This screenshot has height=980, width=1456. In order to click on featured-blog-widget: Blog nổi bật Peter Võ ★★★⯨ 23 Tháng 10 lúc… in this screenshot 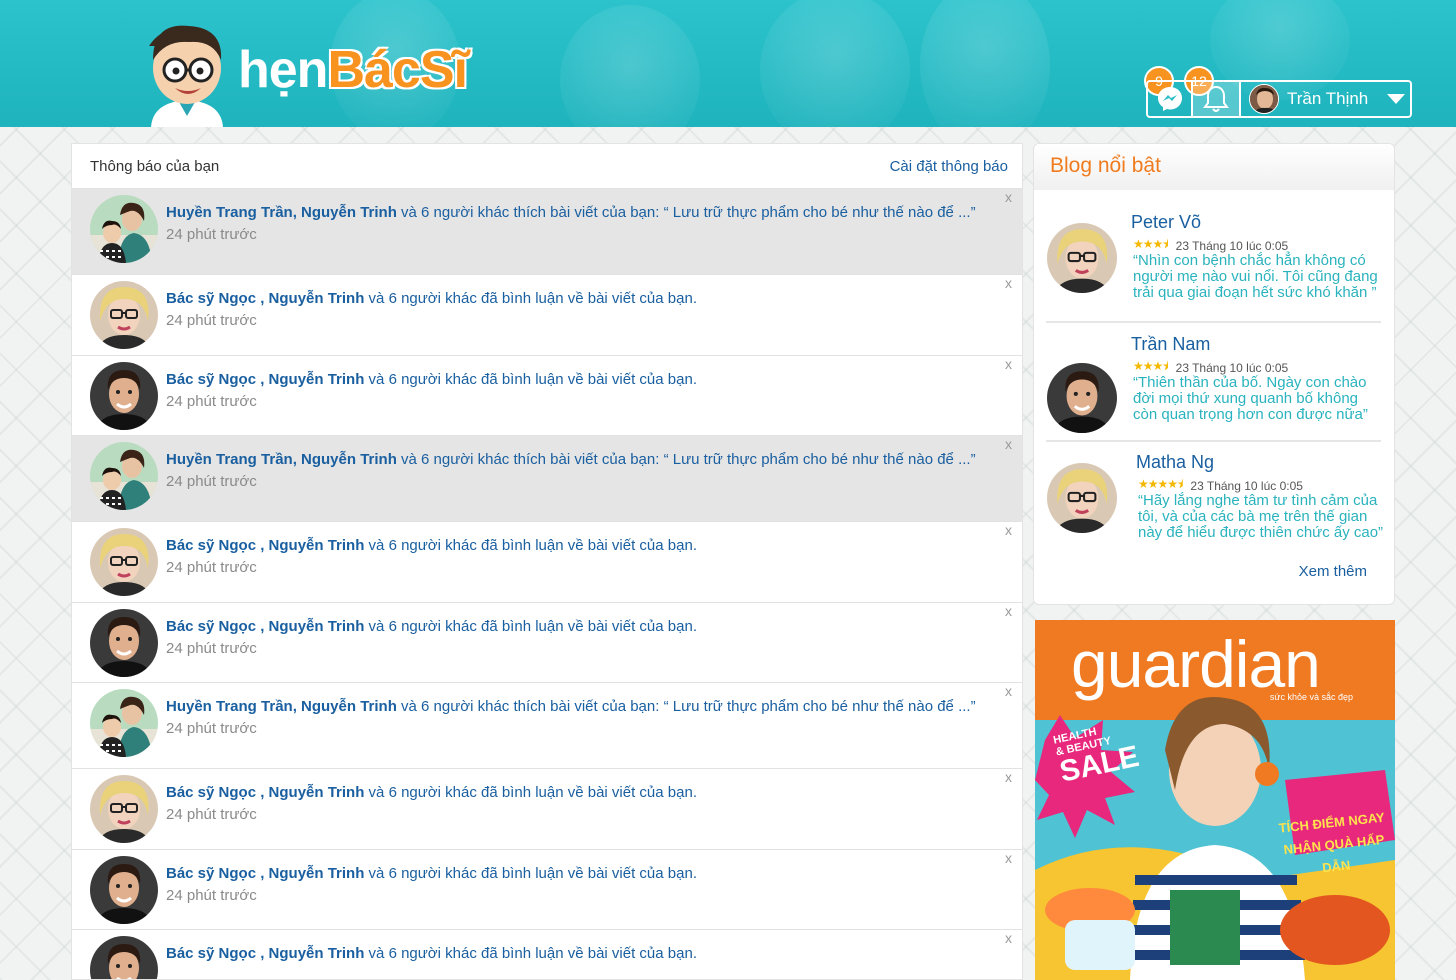, I will do `click(1214, 374)`.